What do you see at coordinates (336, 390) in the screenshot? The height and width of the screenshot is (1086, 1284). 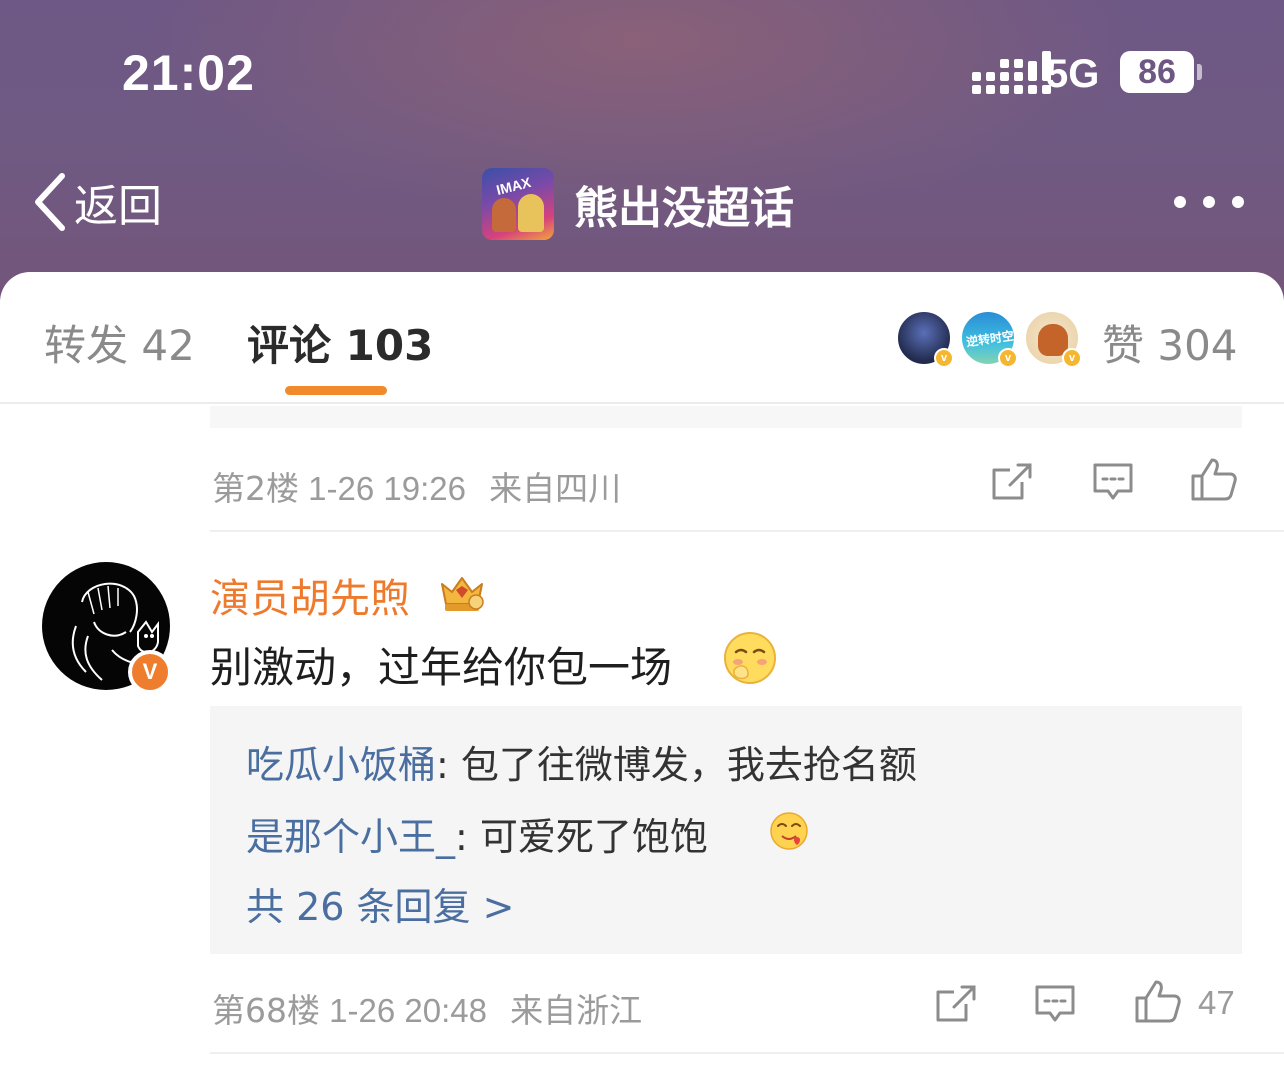 I see `active-tab-indicator` at bounding box center [336, 390].